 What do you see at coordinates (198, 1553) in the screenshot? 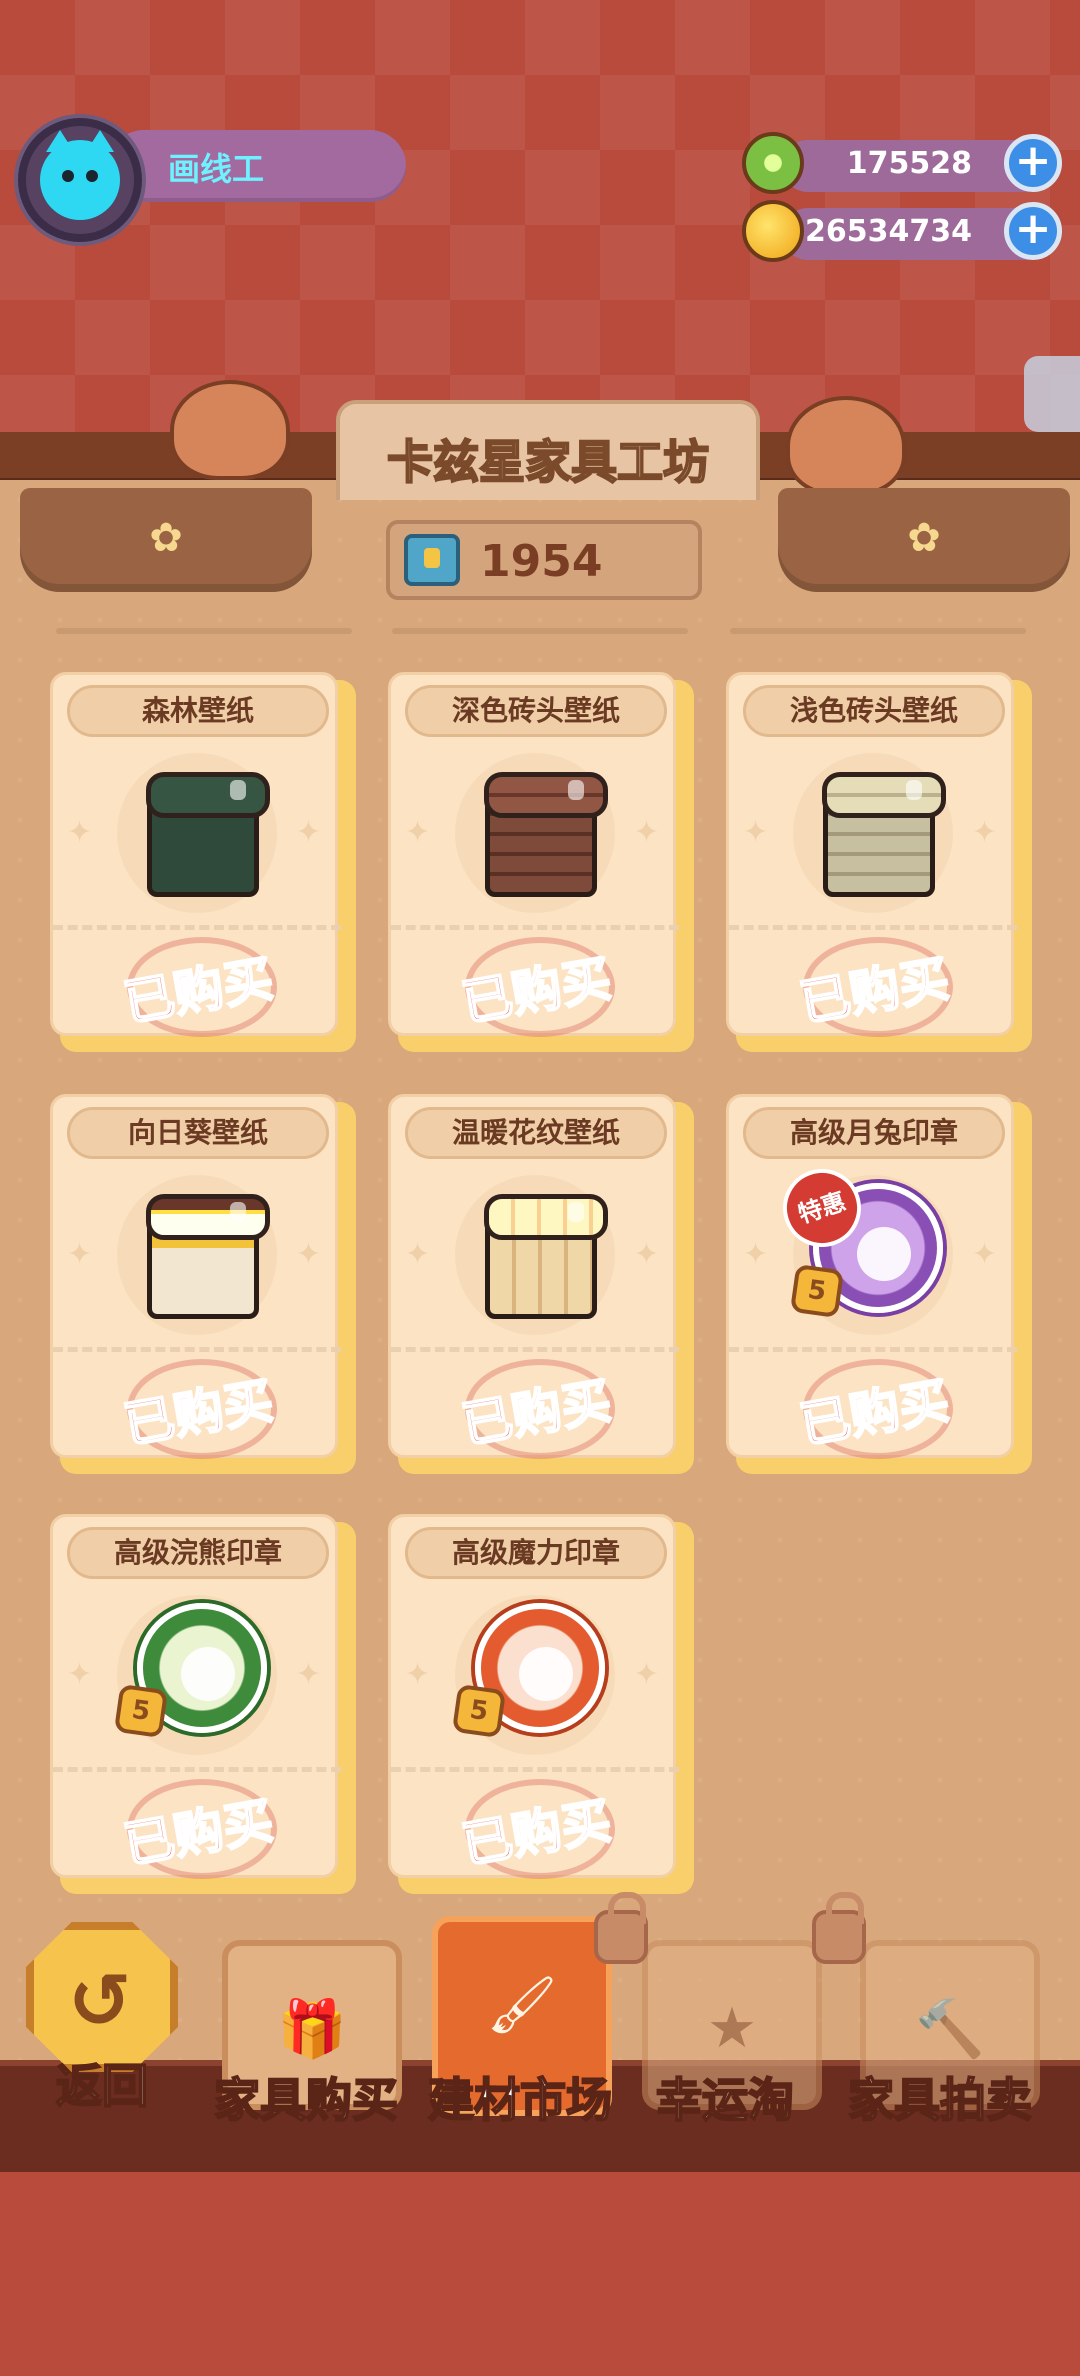
I see `item-name: 高级浣熊印章` at bounding box center [198, 1553].